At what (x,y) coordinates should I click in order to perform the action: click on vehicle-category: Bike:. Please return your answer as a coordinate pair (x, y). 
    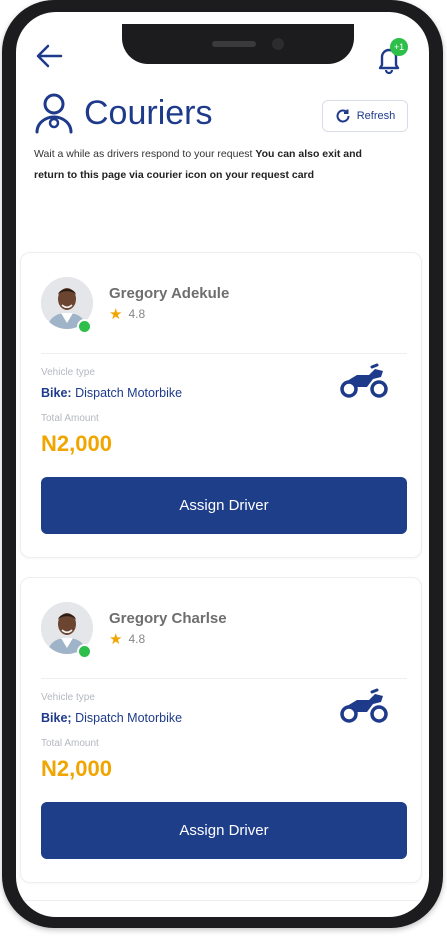
    Looking at the image, I should click on (56, 393).